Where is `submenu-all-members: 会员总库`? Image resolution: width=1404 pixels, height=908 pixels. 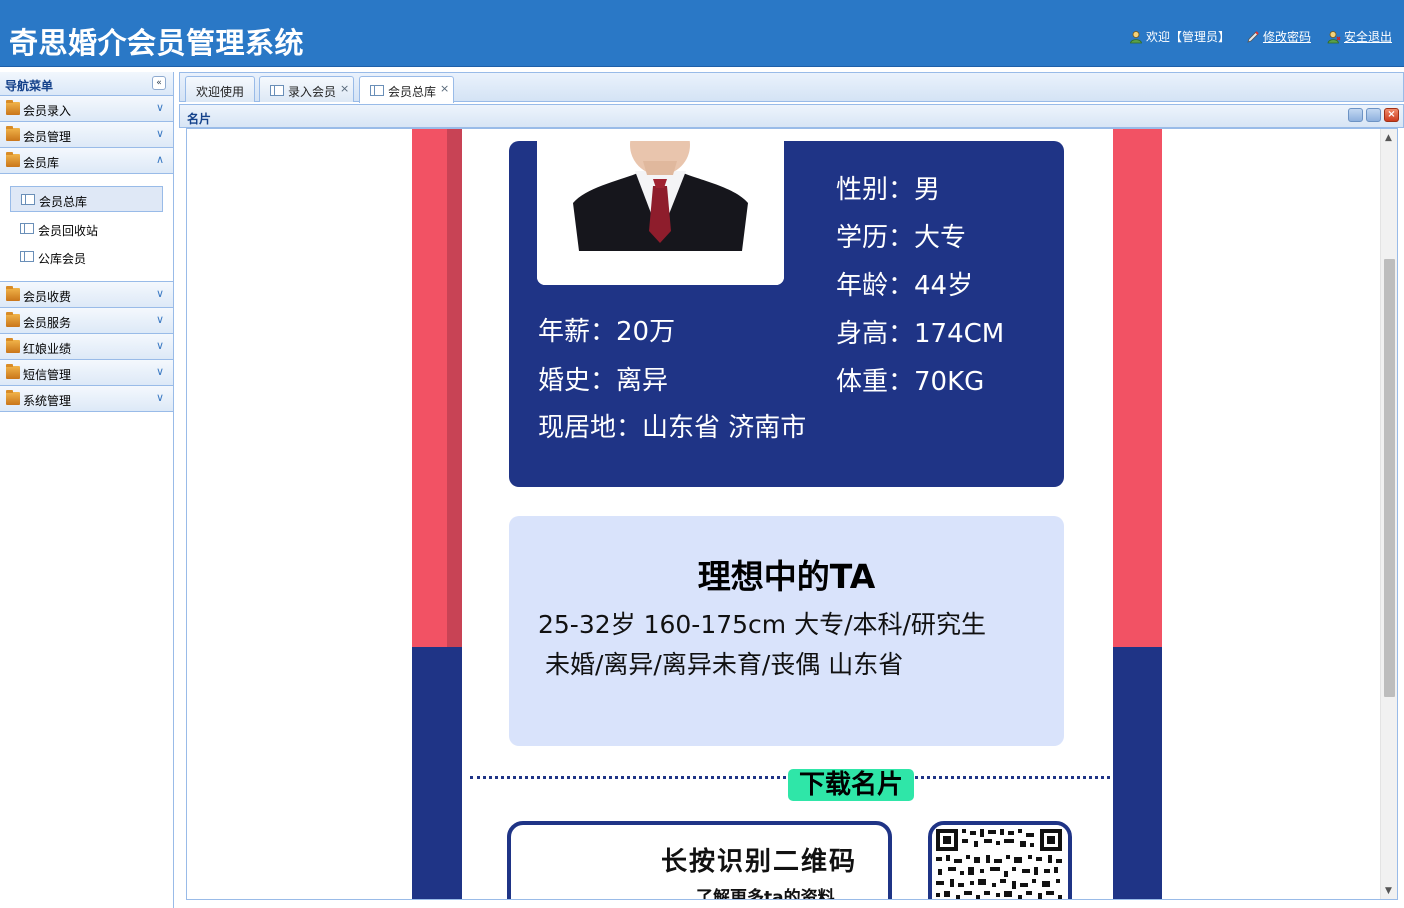
submenu-all-members: 会员总库 is located at coordinates (86, 199).